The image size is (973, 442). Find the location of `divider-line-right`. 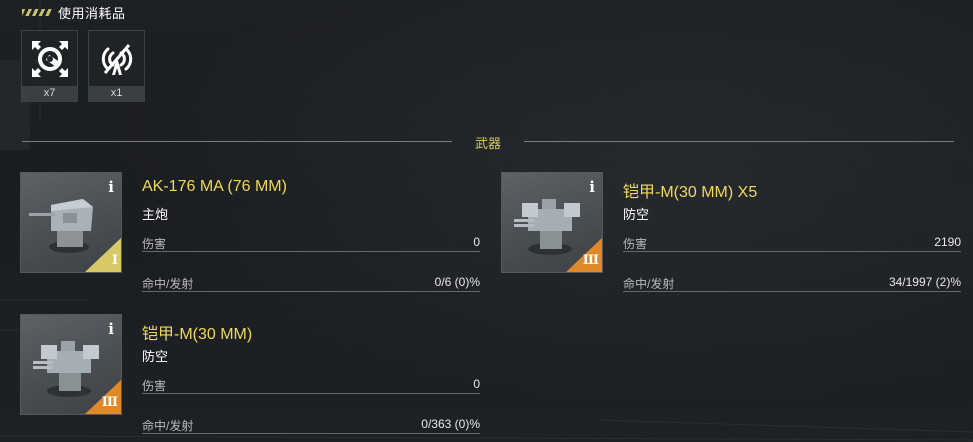

divider-line-right is located at coordinates (739, 141).